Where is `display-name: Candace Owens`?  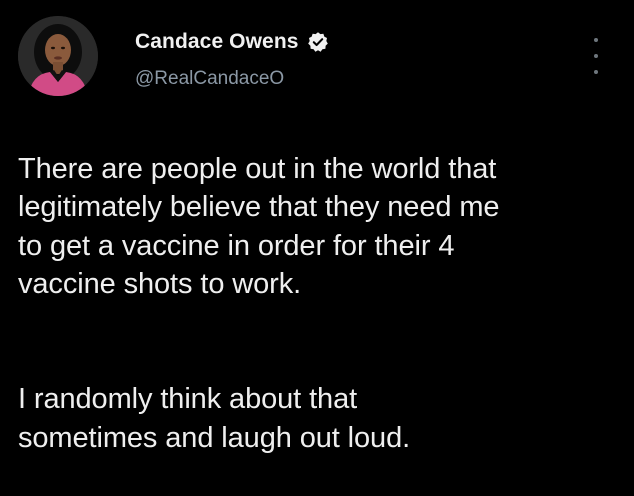
display-name: Candace Owens is located at coordinates (217, 42).